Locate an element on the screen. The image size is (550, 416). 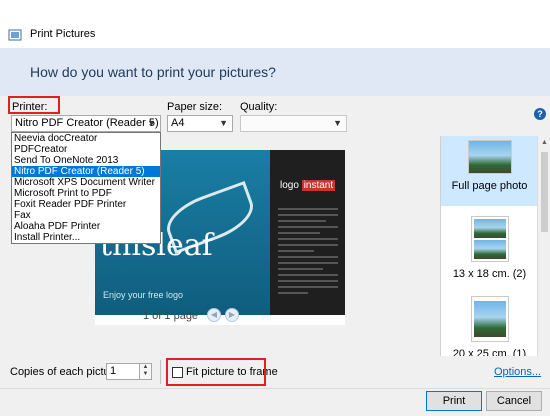
previous-page-button: ◀ is located at coordinates (214, 315).